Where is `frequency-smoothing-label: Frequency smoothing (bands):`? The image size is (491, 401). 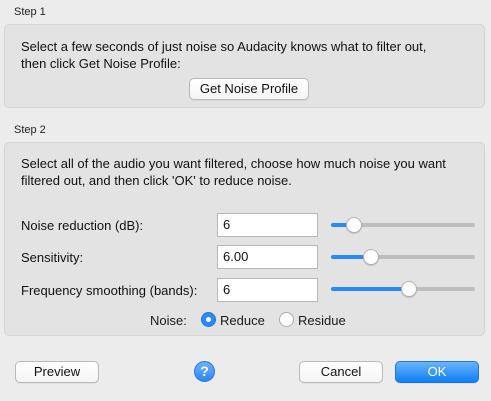 frequency-smoothing-label: Frequency smoothing (bands): is located at coordinates (109, 290).